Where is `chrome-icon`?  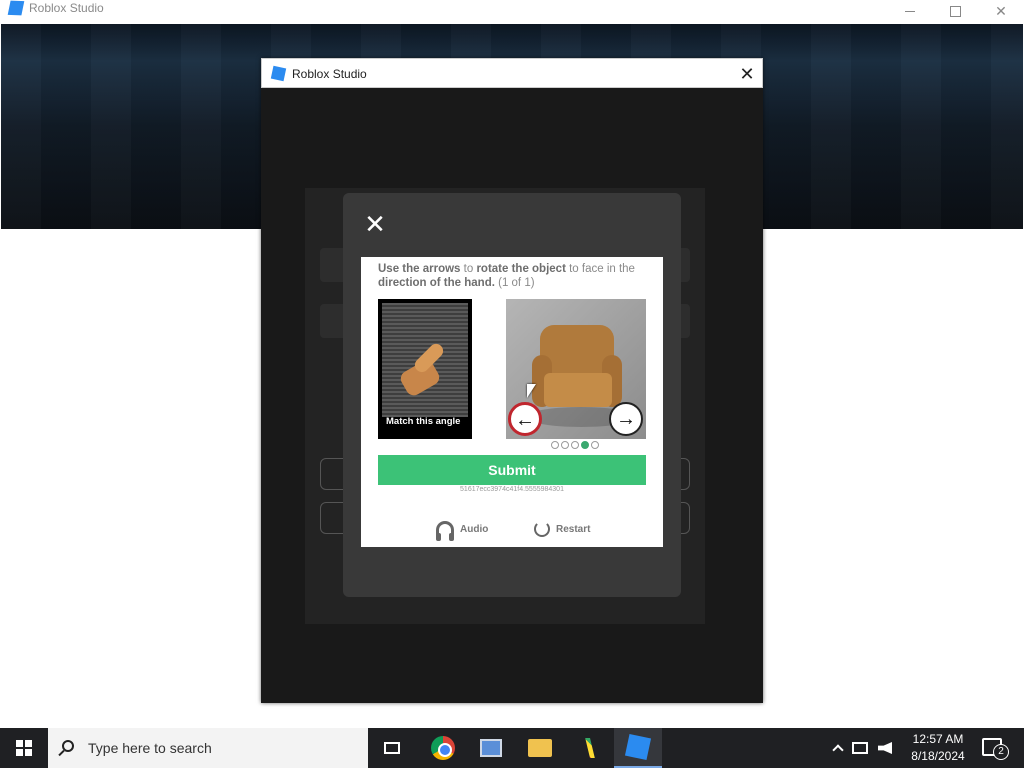
chrome-icon is located at coordinates (443, 748).